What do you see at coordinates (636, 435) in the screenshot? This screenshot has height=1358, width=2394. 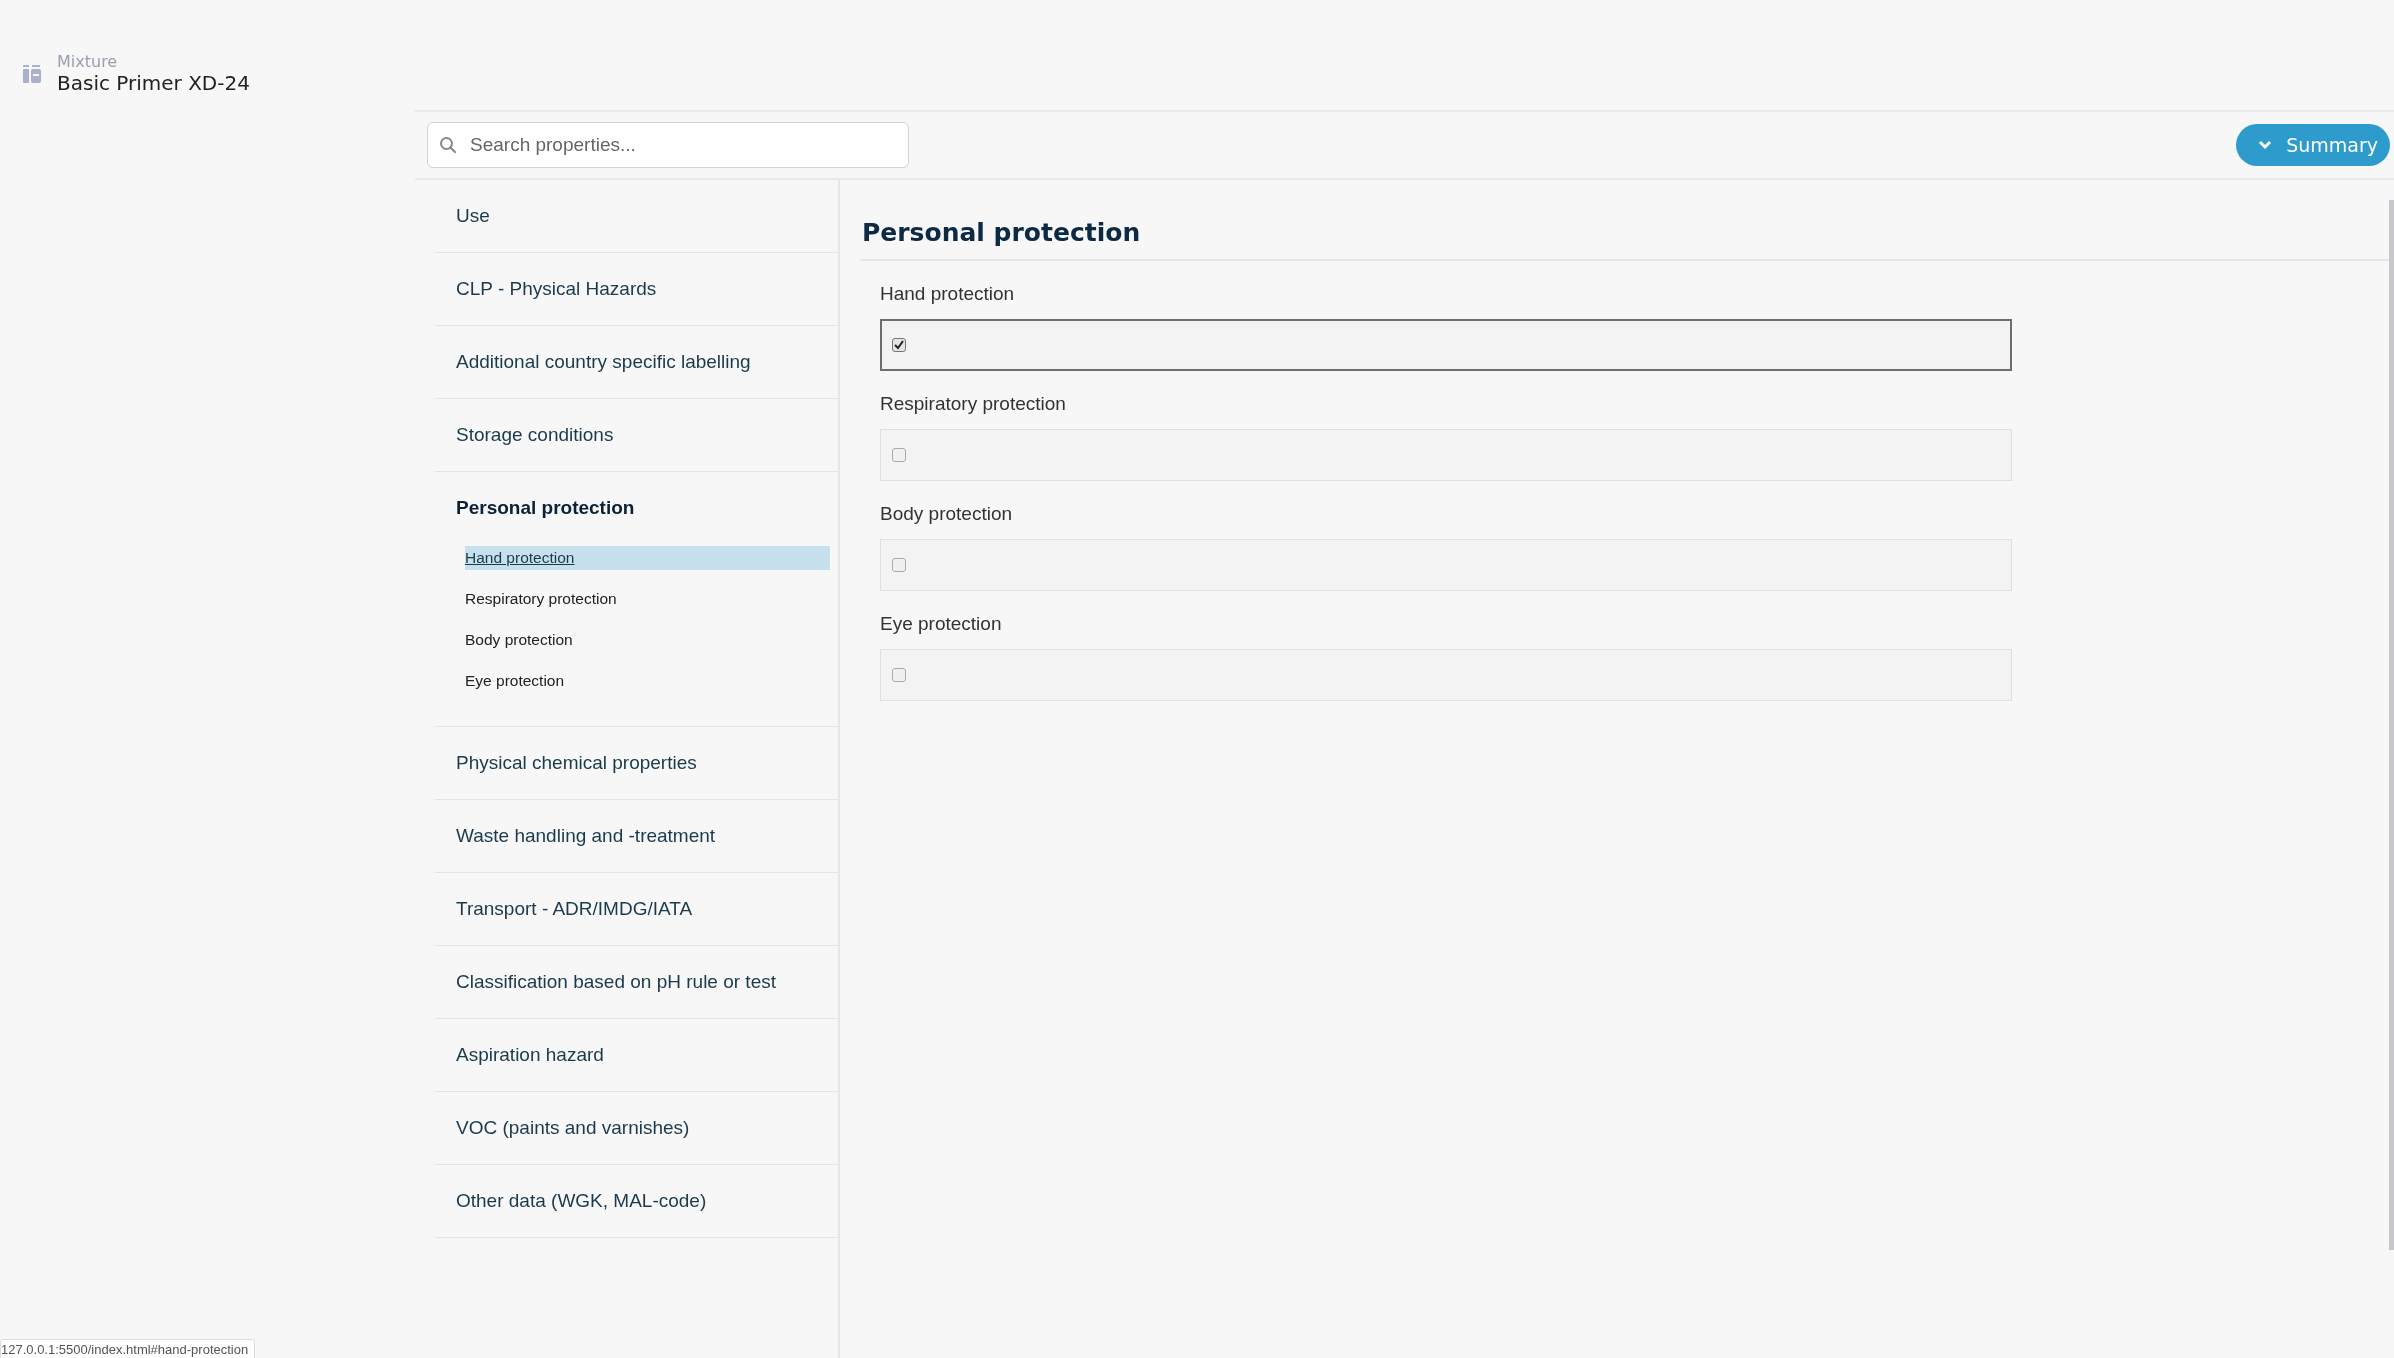 I see `nav-item: Storage conditions` at bounding box center [636, 435].